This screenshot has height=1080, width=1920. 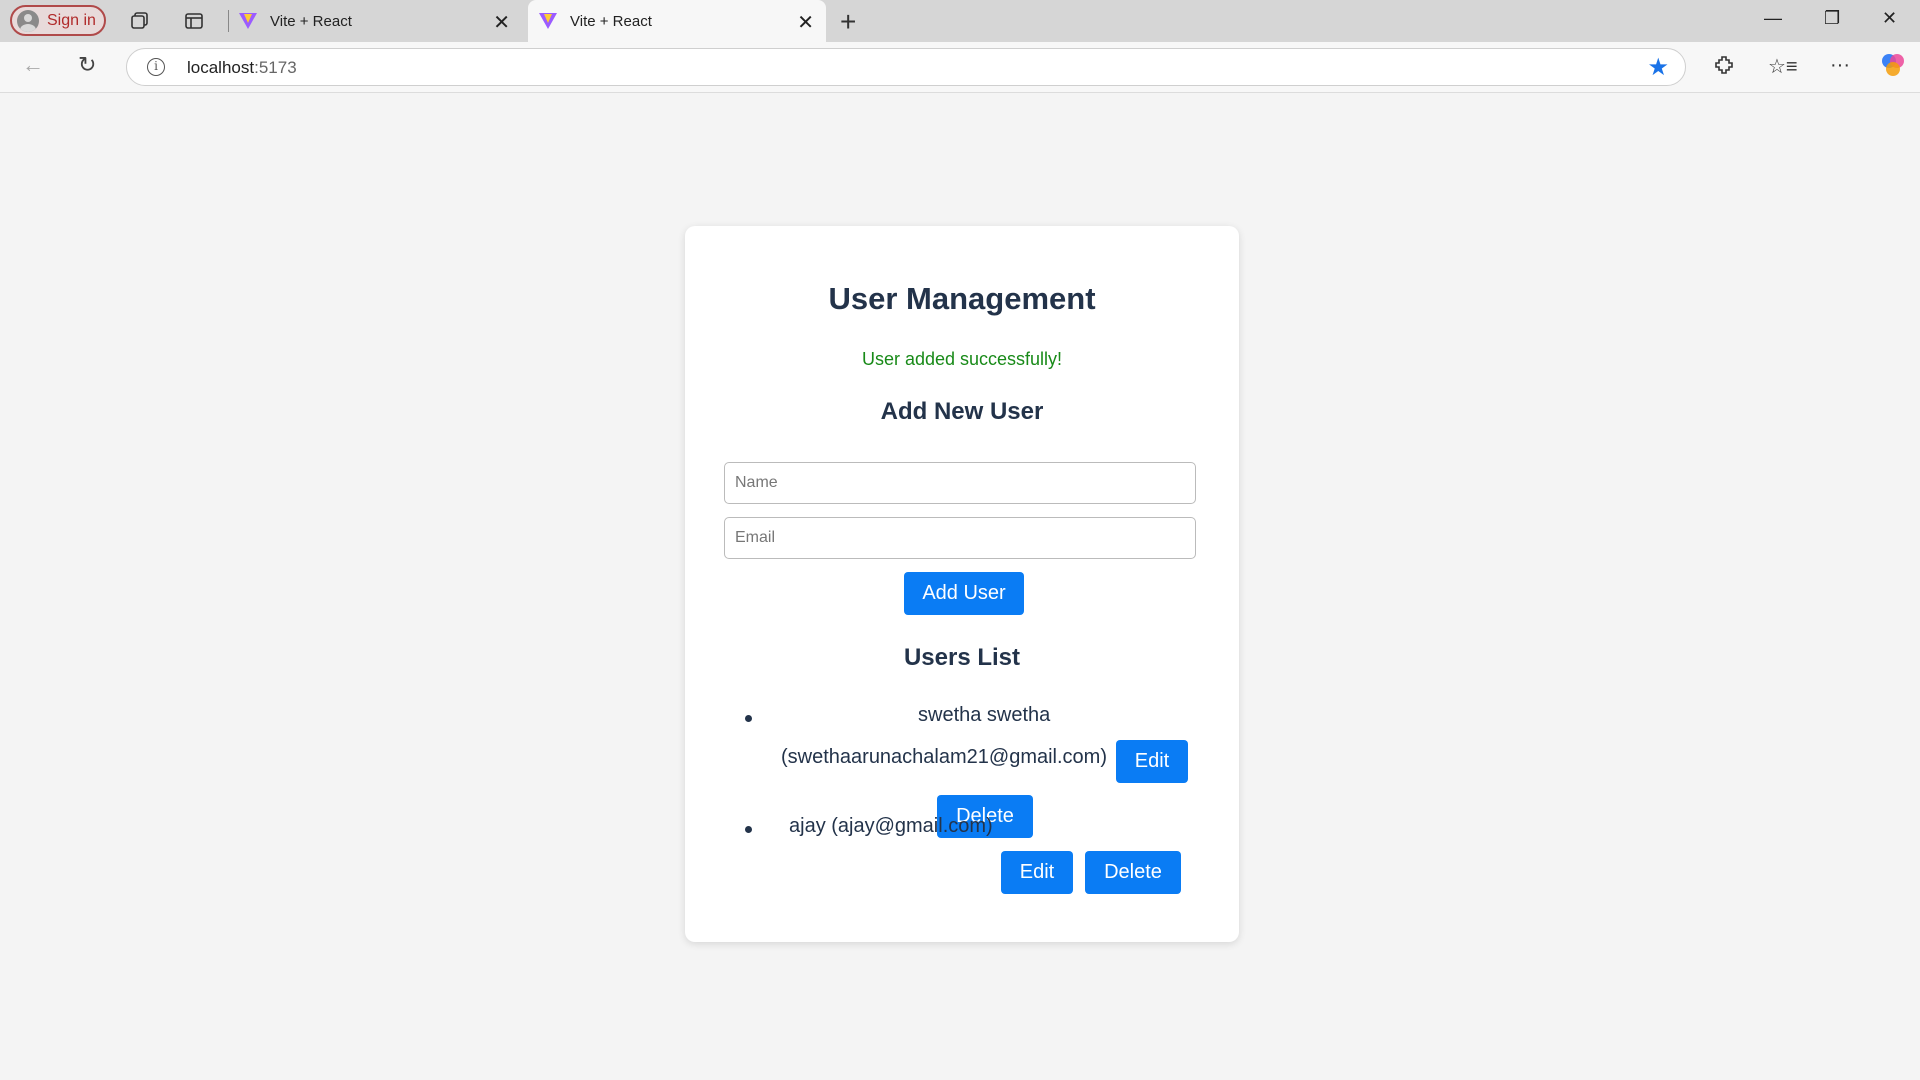 I want to click on restore-icon: ❐, so click(x=1832, y=18).